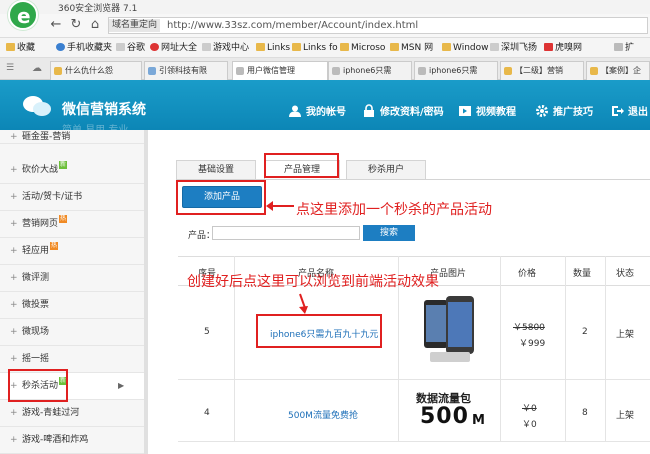 Image resolution: width=650 pixels, height=454 pixels. I want to click on sidebar-item: + 微投票, so click(73, 305).